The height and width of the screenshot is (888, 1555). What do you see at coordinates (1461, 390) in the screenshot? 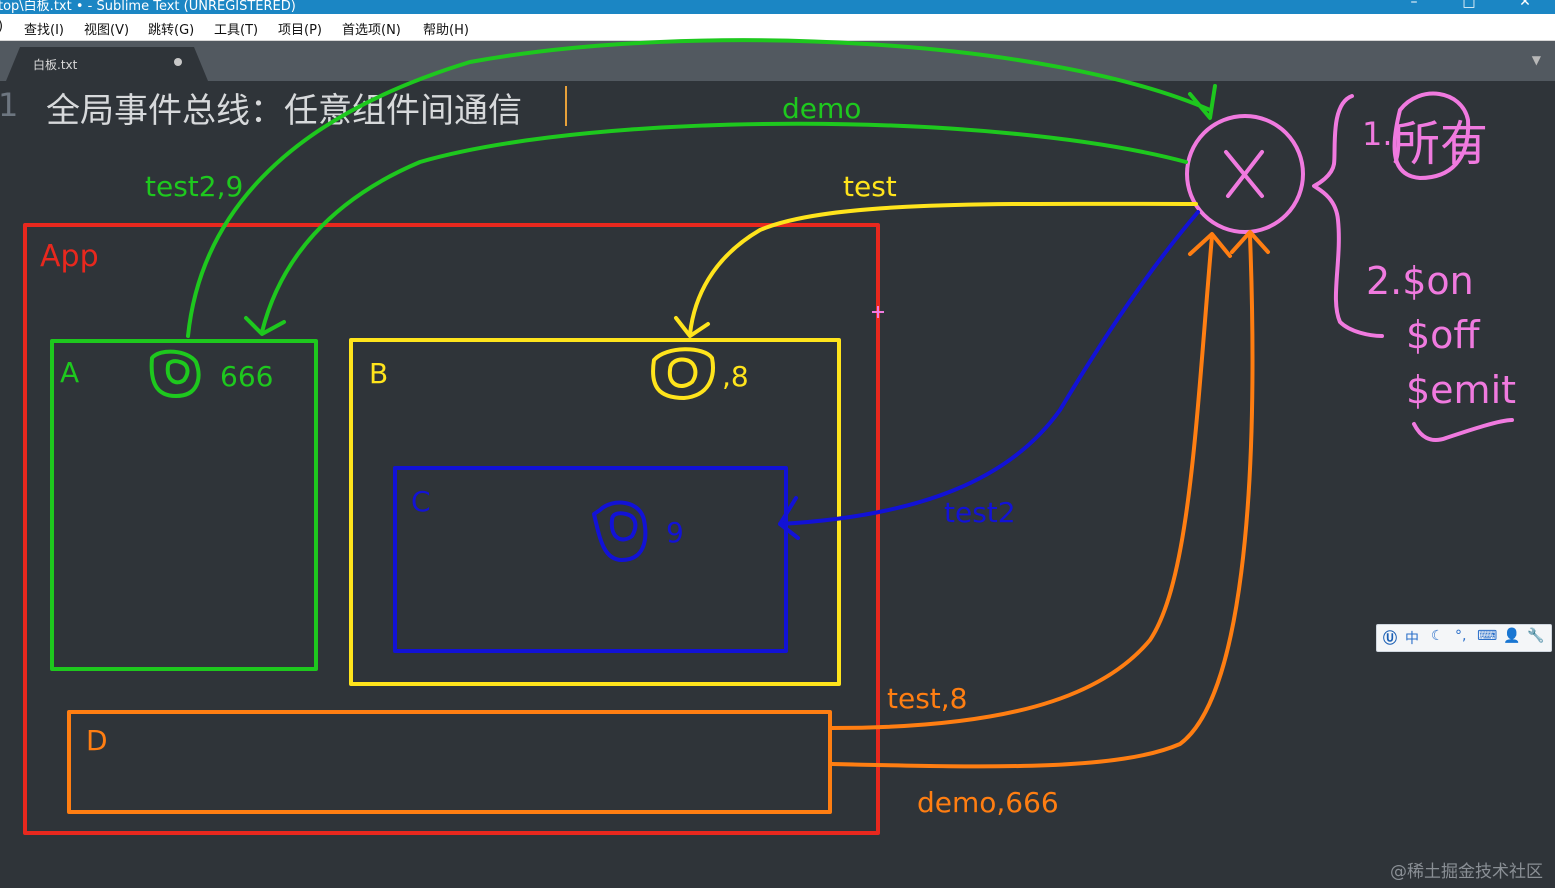
I see `note-emit: $emit` at bounding box center [1461, 390].